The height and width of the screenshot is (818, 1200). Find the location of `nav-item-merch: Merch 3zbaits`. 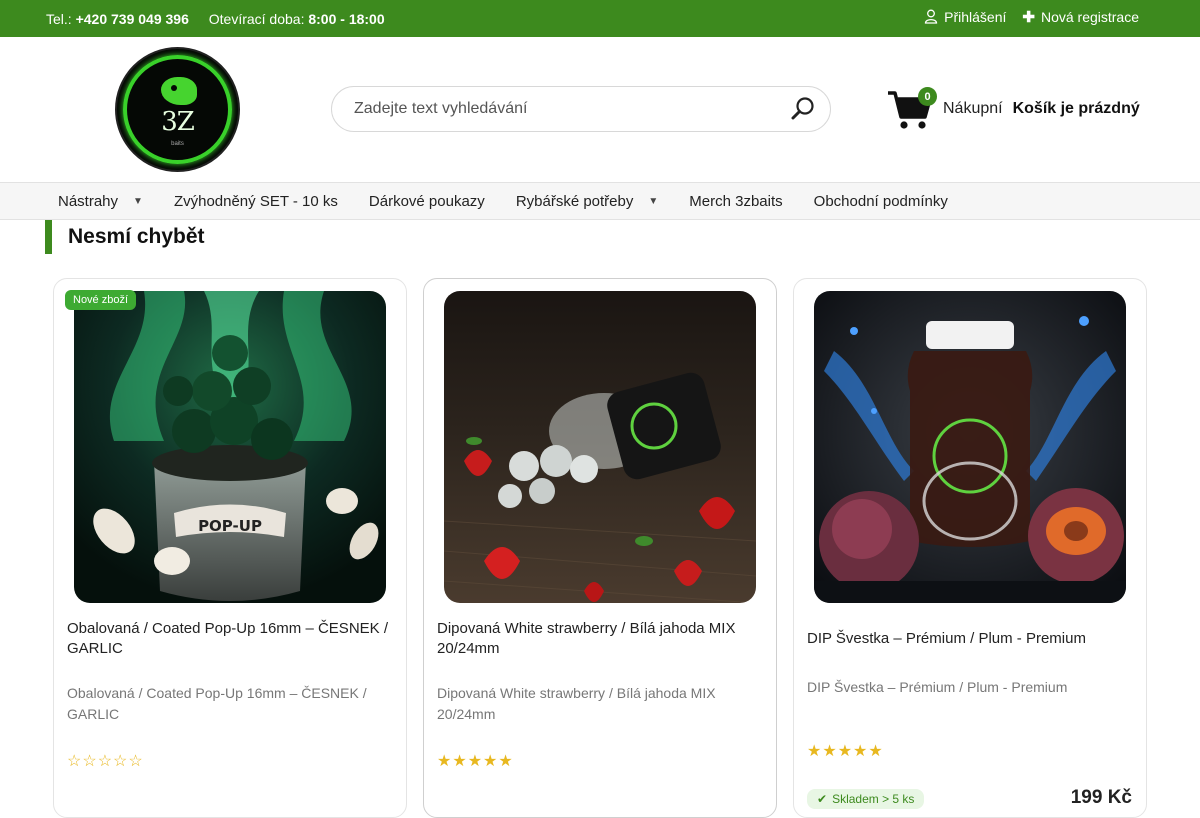

nav-item-merch: Merch 3zbaits is located at coordinates (735, 201).